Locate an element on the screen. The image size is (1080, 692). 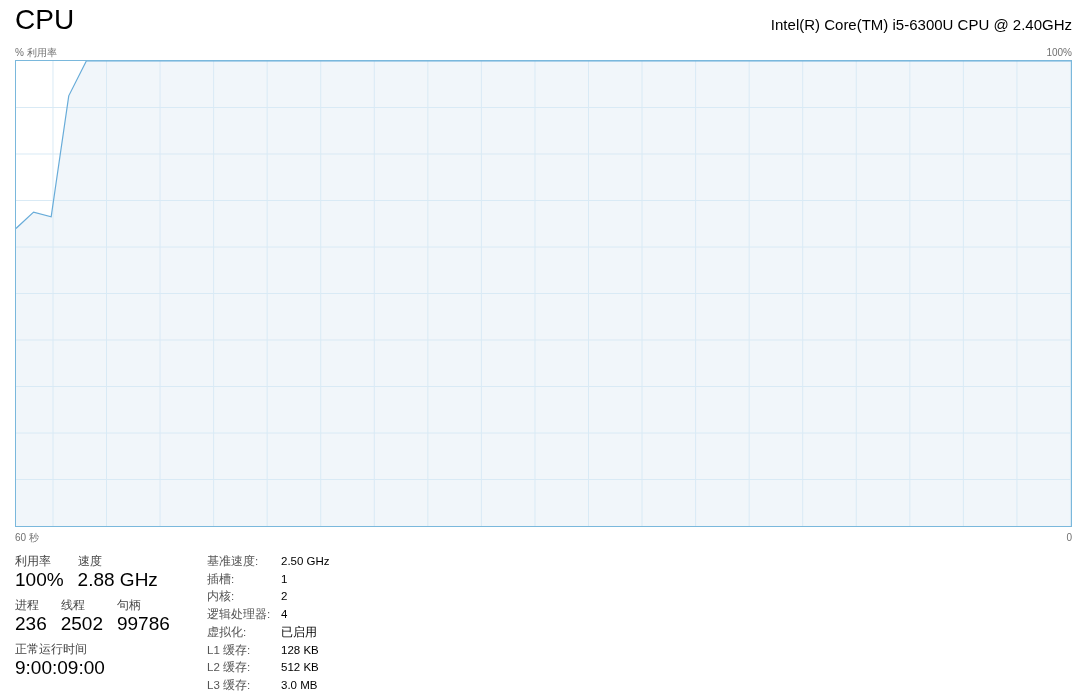
stat-value: 236 is located at coordinates (31, 624).